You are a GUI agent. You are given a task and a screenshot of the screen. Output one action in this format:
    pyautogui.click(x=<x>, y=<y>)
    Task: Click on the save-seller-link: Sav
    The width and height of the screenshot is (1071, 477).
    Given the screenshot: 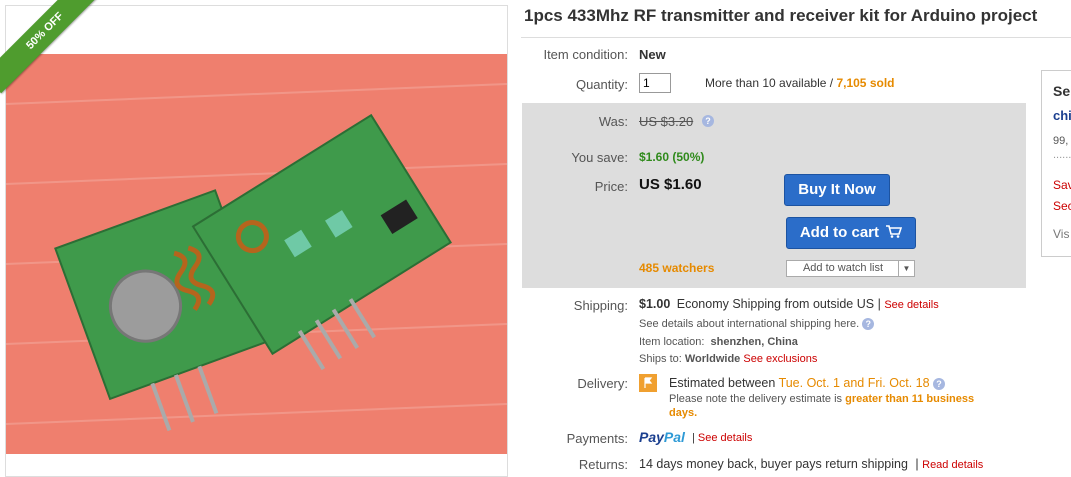 What is the action you would take?
    pyautogui.click(x=1062, y=185)
    